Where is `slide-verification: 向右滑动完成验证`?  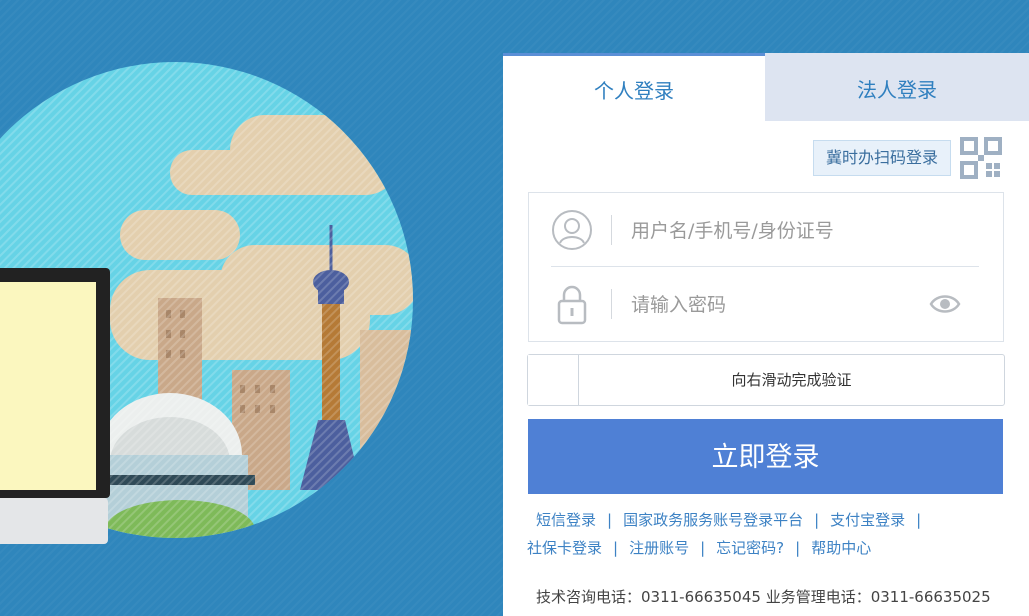 slide-verification: 向右滑动完成验证 is located at coordinates (766, 380).